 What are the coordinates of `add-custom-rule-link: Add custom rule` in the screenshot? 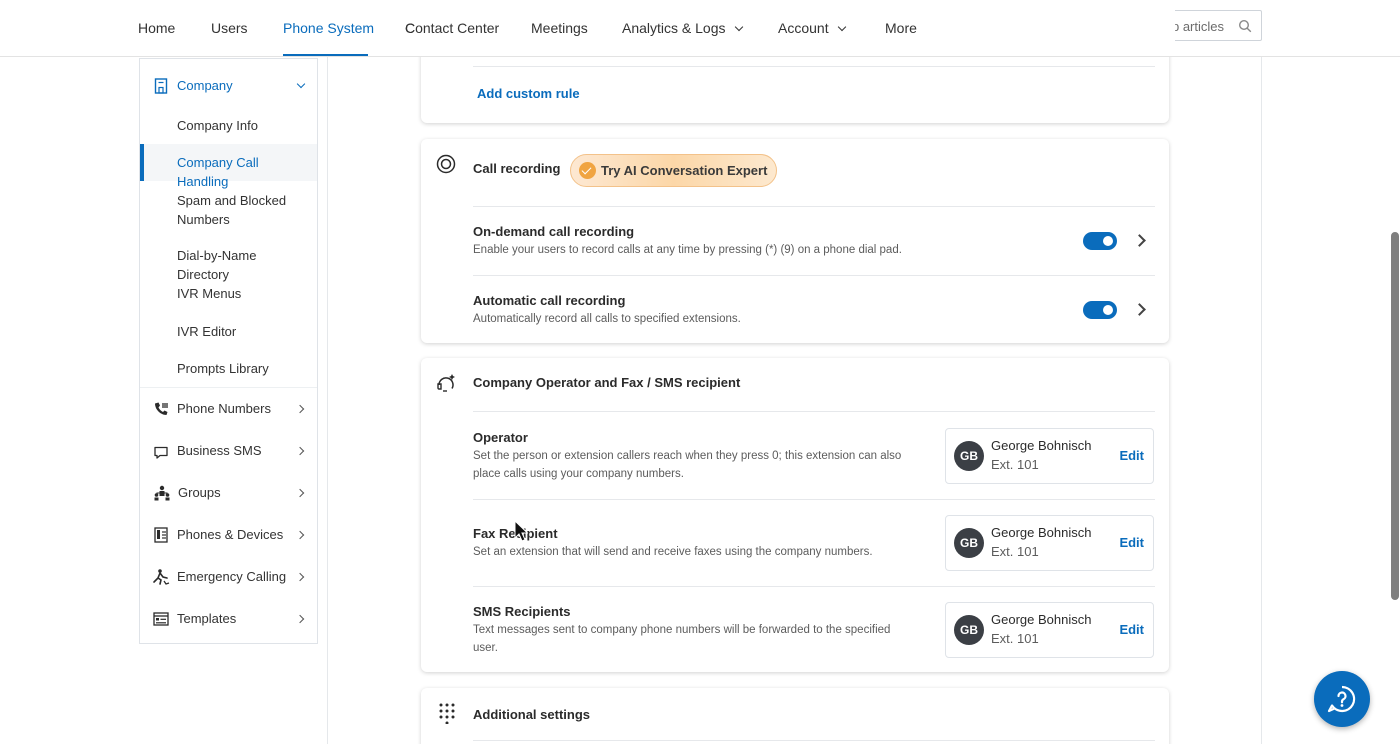 It's located at (528, 93).